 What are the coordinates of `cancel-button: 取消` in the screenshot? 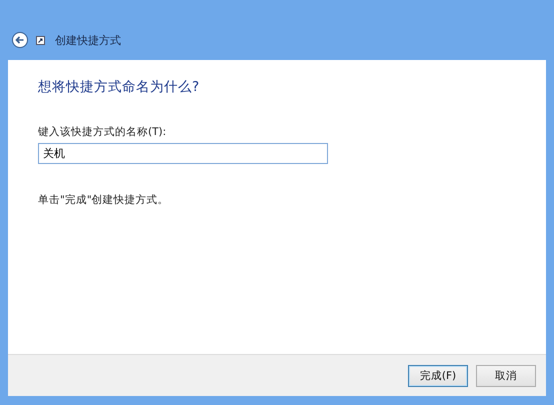 It's located at (506, 375).